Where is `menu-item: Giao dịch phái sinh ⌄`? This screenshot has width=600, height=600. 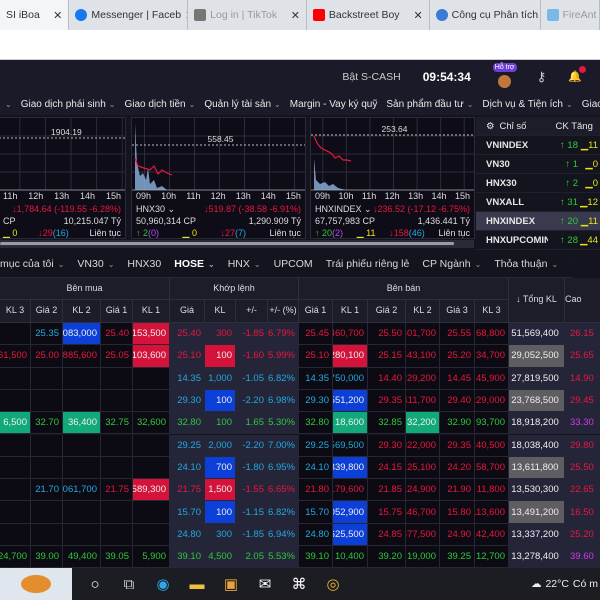 menu-item: Giao dịch phái sinh ⌄ is located at coordinates (68, 104).